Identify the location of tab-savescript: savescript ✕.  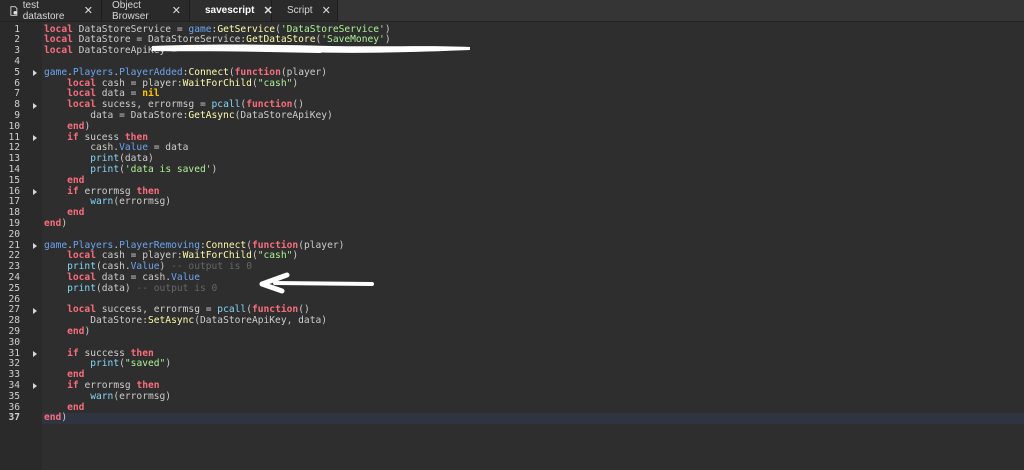
(231, 10).